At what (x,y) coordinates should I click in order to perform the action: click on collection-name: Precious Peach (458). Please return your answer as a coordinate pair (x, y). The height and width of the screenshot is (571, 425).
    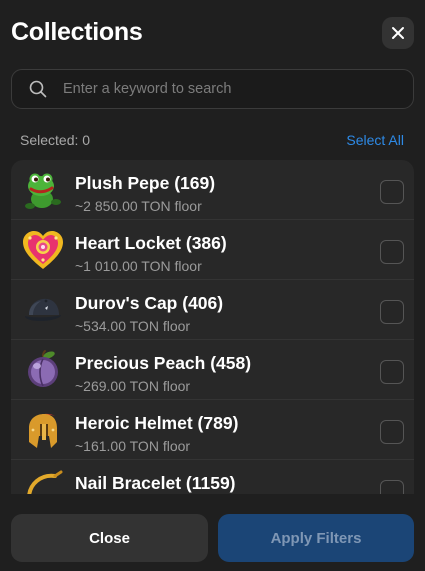
    Looking at the image, I should click on (163, 363).